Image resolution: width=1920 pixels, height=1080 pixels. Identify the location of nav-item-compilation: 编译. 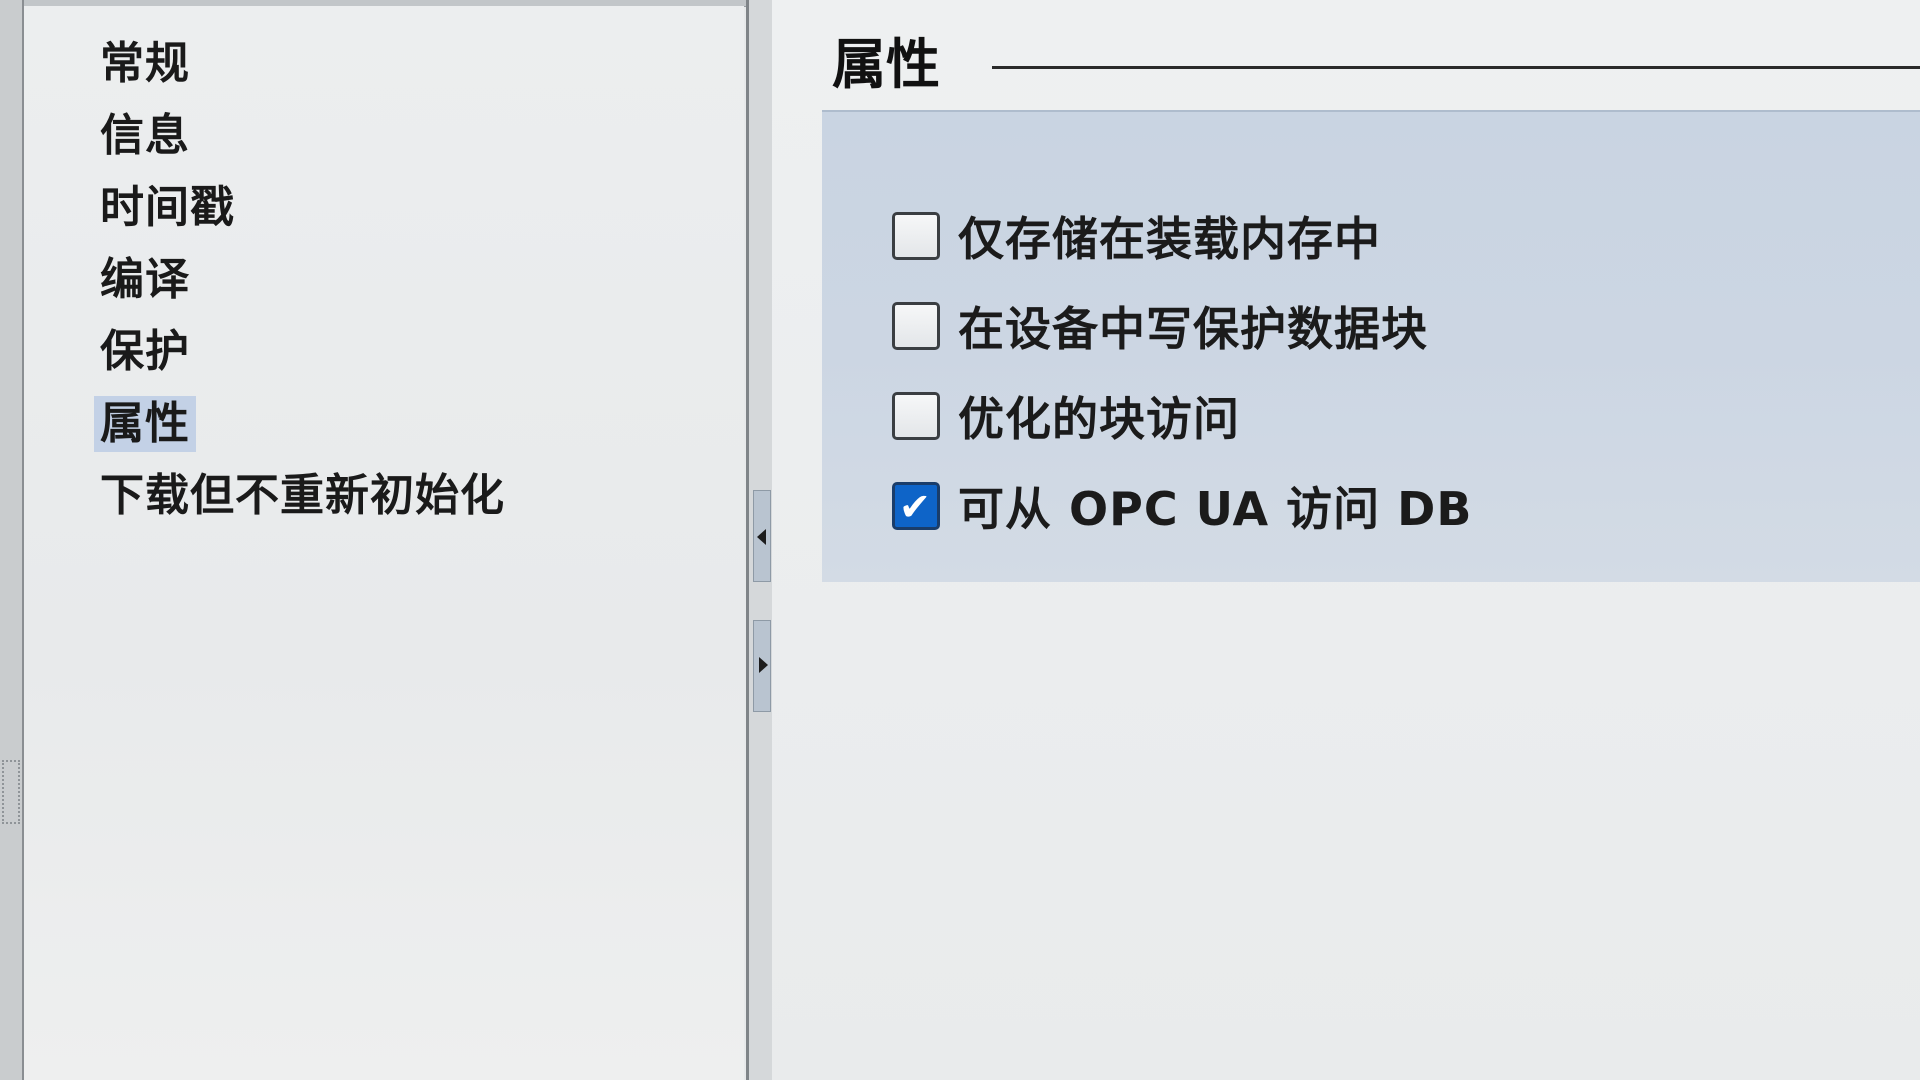
(302, 280).